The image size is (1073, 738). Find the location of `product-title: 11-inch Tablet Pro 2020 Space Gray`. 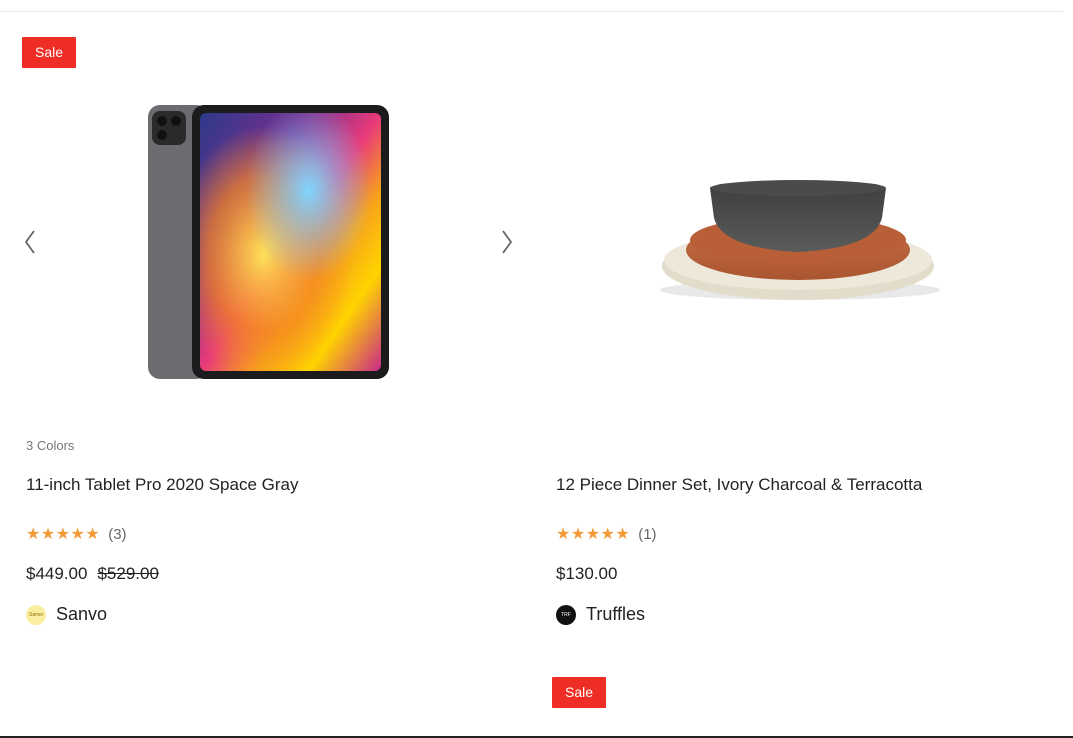

product-title: 11-inch Tablet Pro 2020 Space Gray is located at coordinates (162, 485).